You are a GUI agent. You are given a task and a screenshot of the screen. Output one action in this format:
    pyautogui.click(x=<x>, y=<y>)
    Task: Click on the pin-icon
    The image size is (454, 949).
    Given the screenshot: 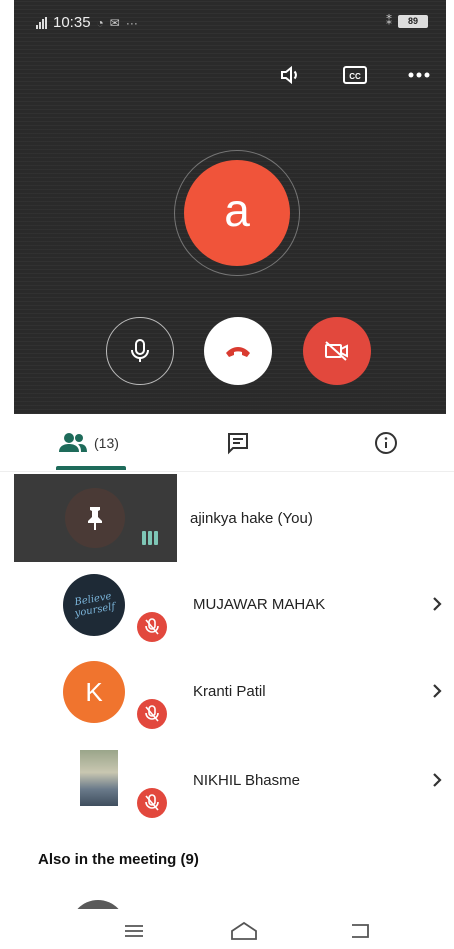 What is the action you would take?
    pyautogui.click(x=95, y=518)
    